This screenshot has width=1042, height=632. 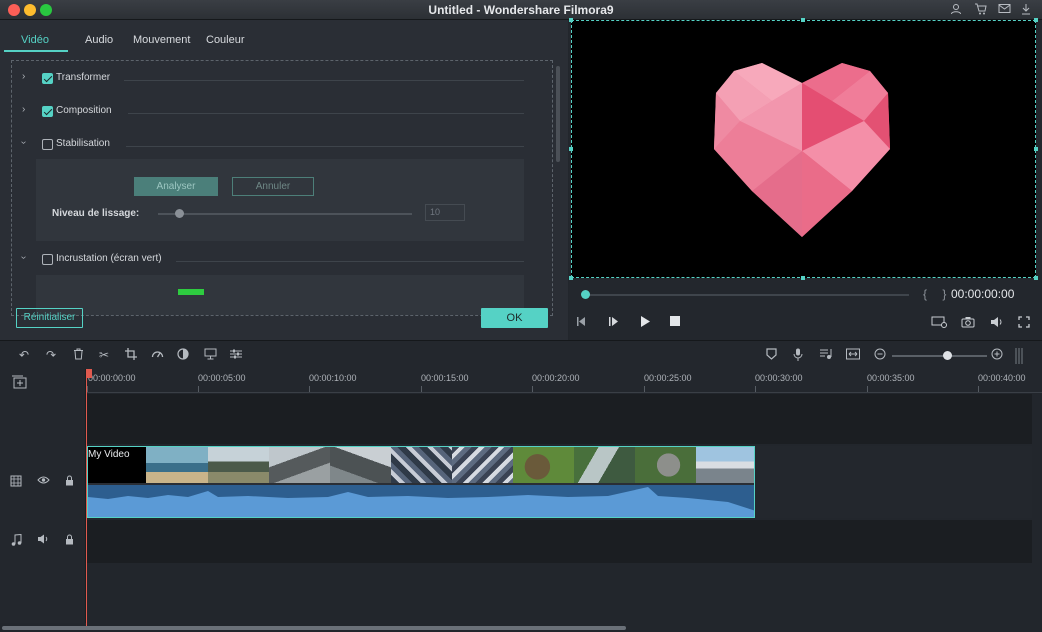 What do you see at coordinates (282, 112) in the screenshot?
I see `section-composition: › Composition` at bounding box center [282, 112].